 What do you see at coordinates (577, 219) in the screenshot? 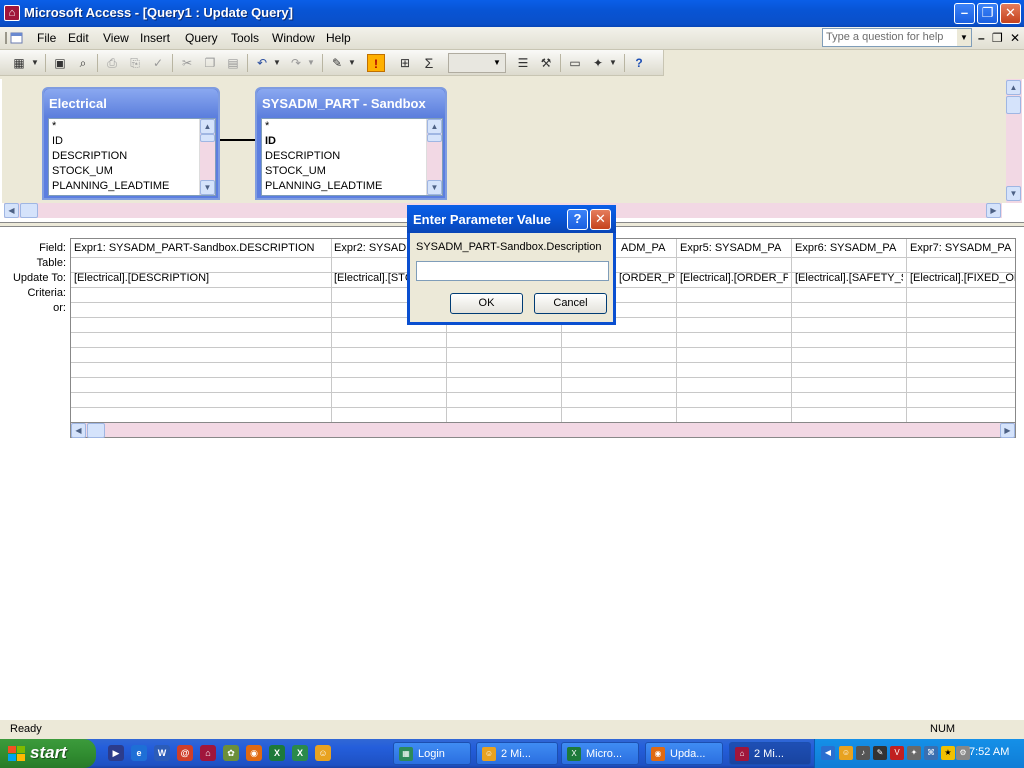
I see `dialog-help-button: ?` at bounding box center [577, 219].